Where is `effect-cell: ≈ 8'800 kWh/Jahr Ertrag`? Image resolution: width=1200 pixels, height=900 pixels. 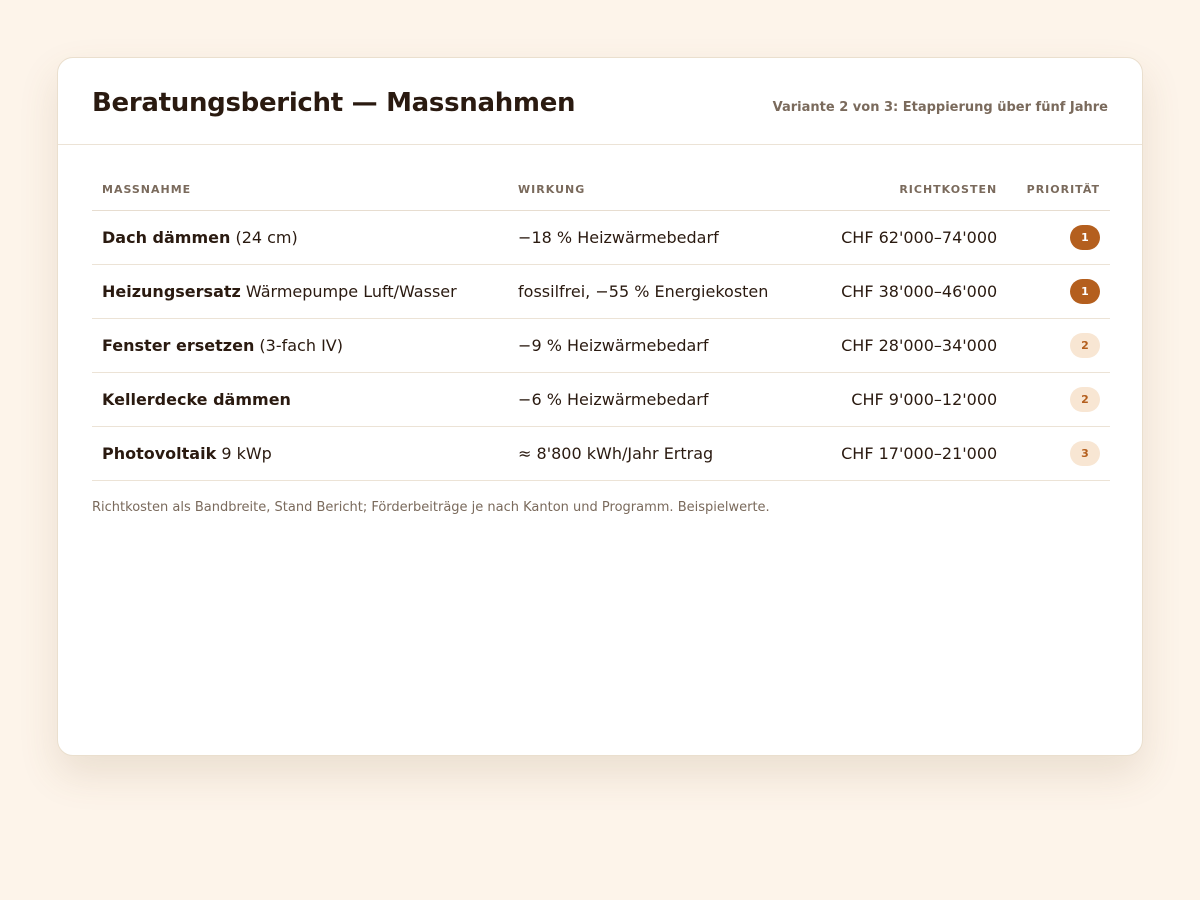 effect-cell: ≈ 8'800 kWh/Jahr Ertrag is located at coordinates (643, 453).